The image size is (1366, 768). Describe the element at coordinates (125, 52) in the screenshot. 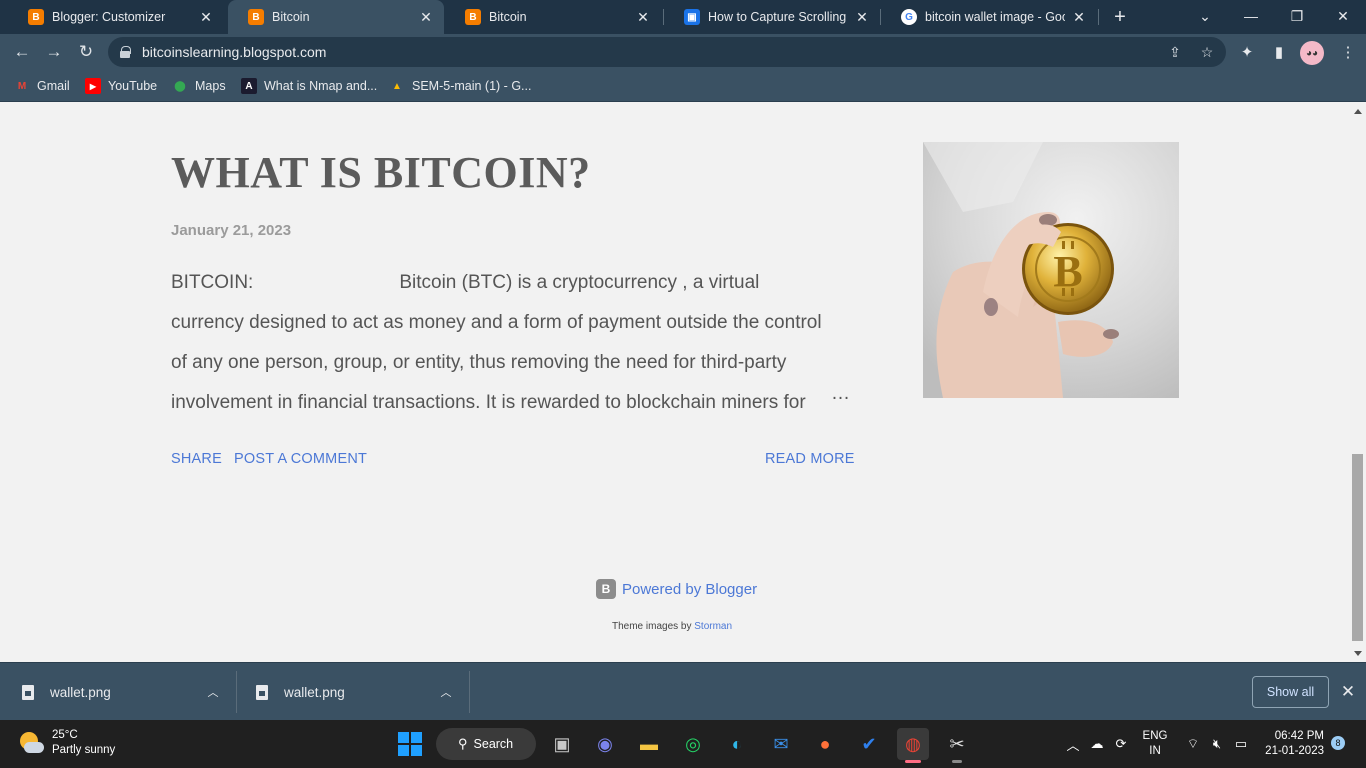

I see `lock-icon` at that location.